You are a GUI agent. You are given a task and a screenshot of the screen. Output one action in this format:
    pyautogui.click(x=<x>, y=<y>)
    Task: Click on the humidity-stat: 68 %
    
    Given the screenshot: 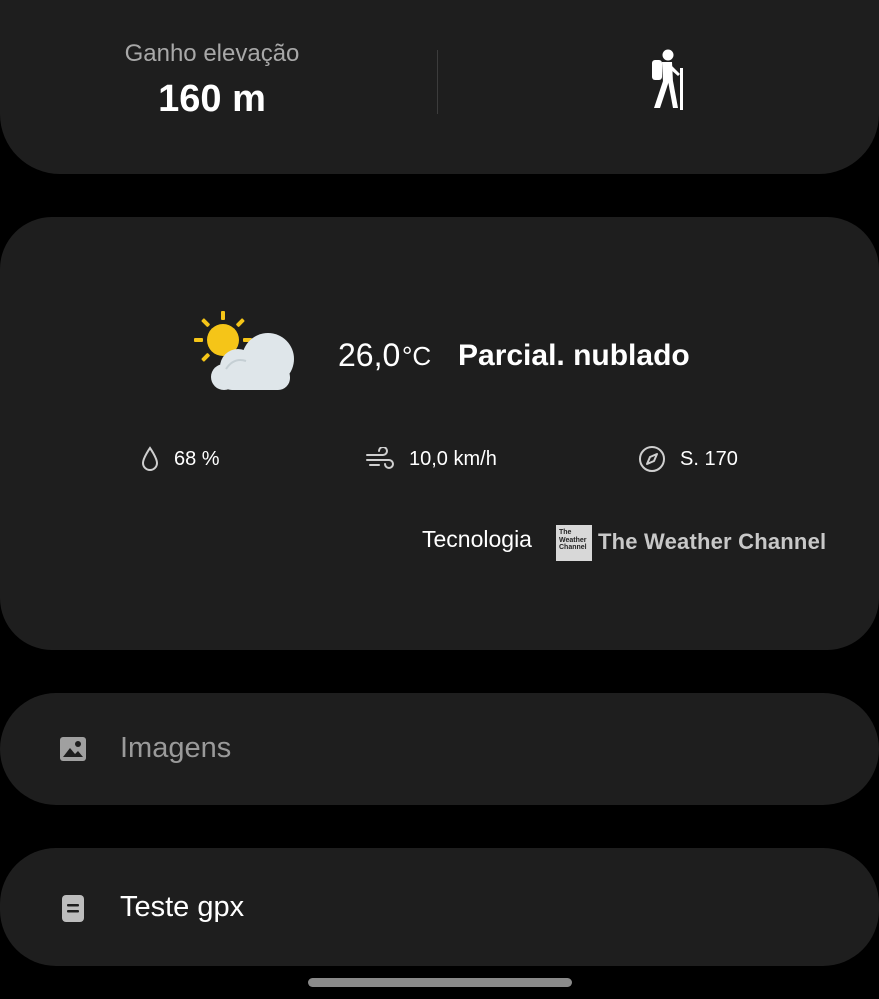 What is the action you would take?
    pyautogui.click(x=180, y=459)
    